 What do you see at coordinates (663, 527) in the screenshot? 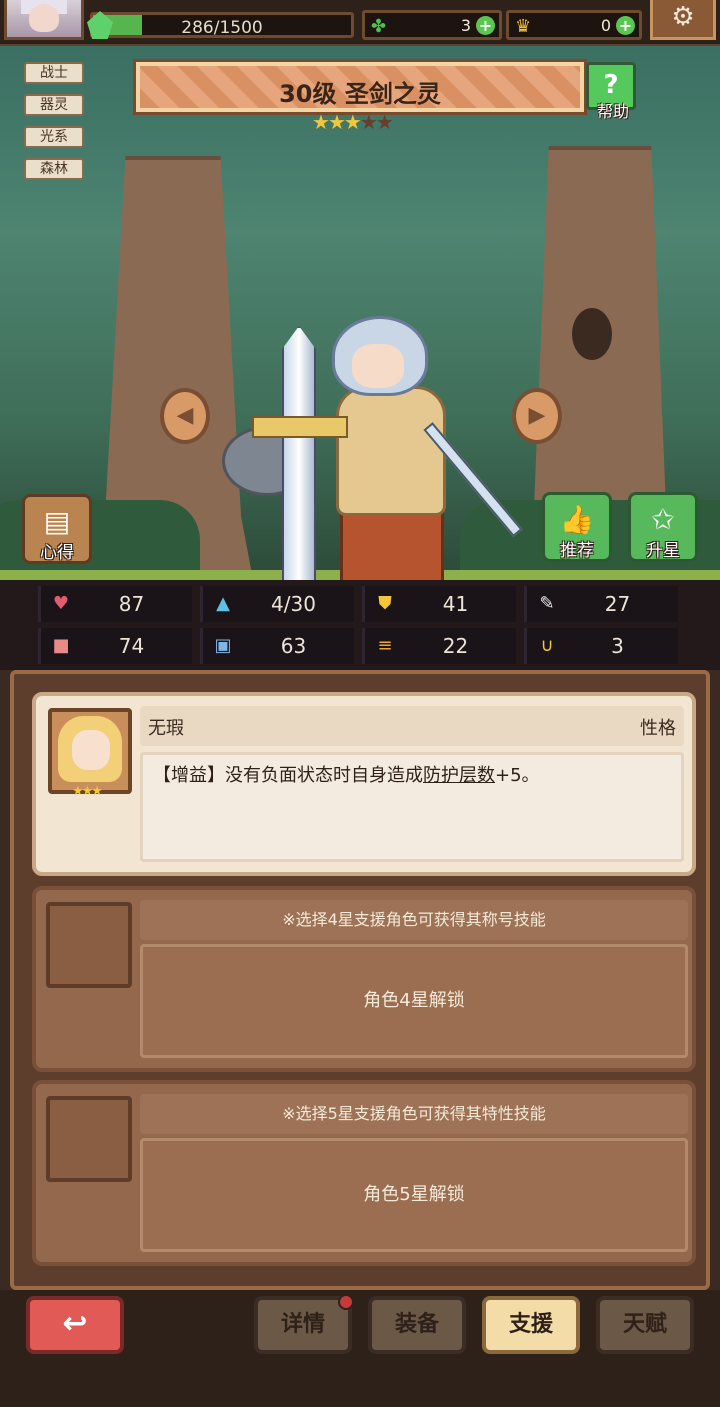
I see `star-up-button: ✩ 升星` at bounding box center [663, 527].